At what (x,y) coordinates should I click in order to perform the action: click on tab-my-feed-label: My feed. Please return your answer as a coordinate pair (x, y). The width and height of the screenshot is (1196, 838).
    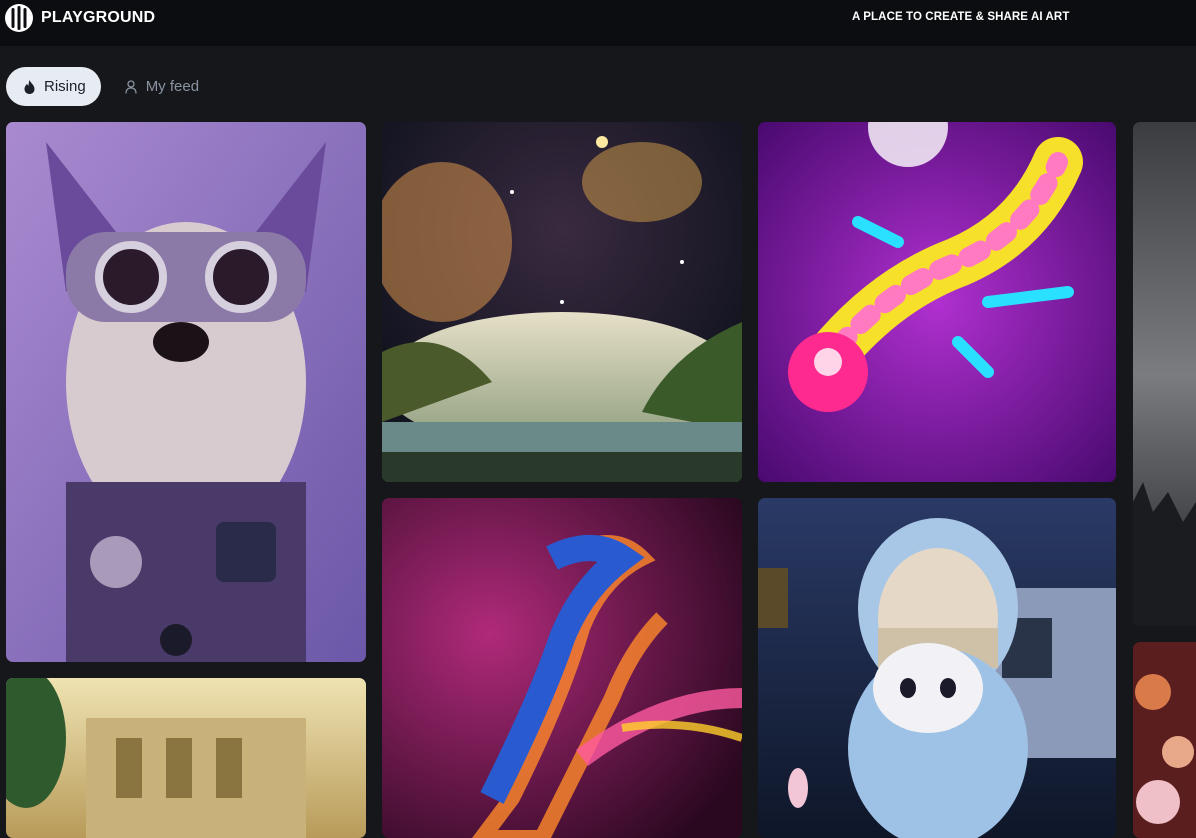
    Looking at the image, I should click on (172, 86).